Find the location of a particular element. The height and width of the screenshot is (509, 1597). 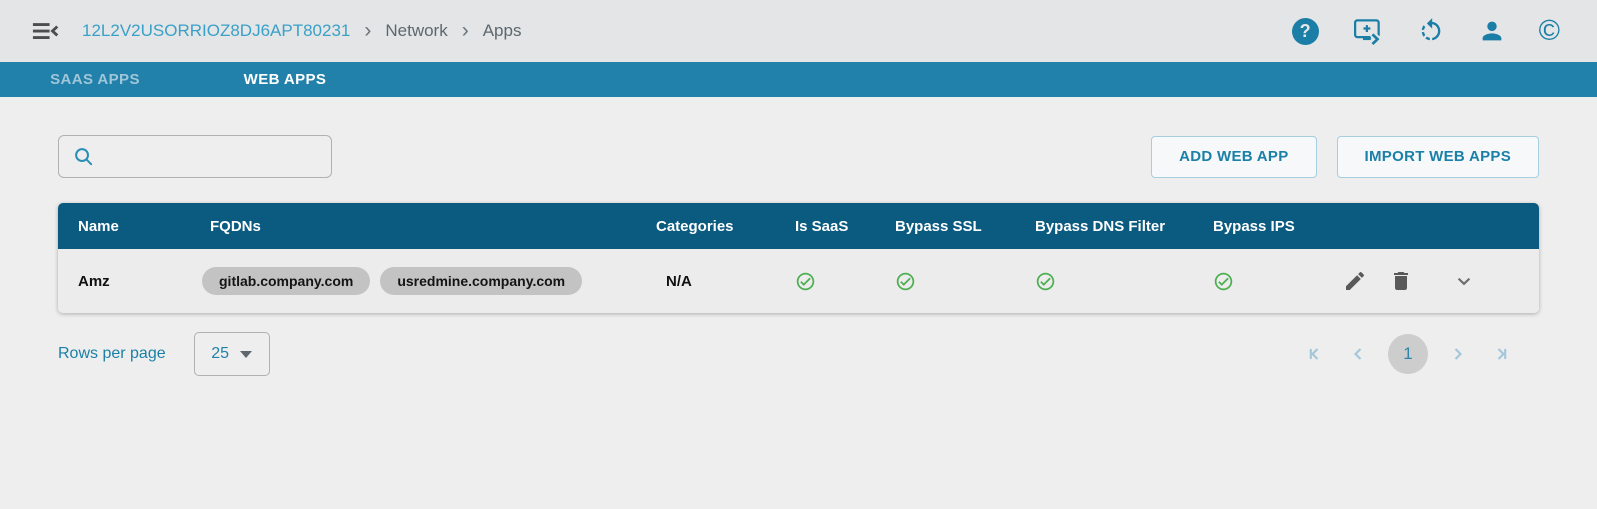

pagination-row: Rows per page 25 1 is located at coordinates (798, 354).